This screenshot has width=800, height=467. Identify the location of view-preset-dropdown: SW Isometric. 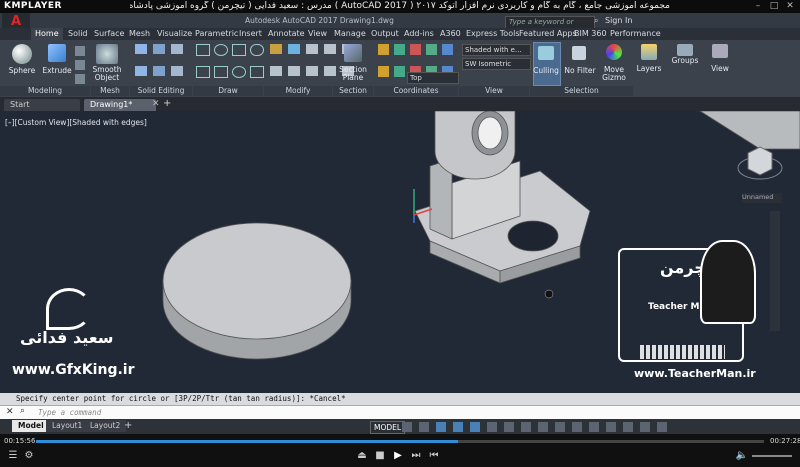
(496, 64).